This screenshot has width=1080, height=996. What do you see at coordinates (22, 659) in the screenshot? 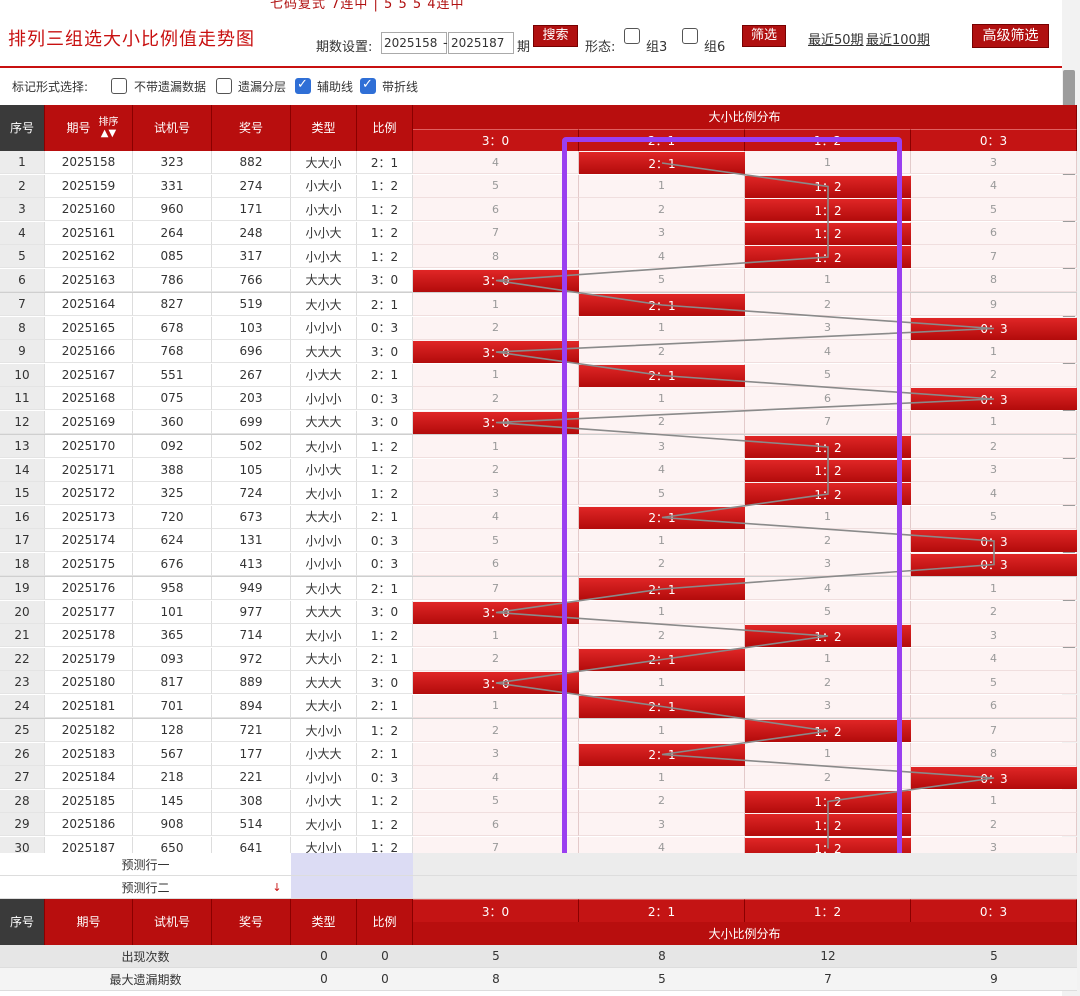
I see `cell-seq: 22` at bounding box center [22, 659].